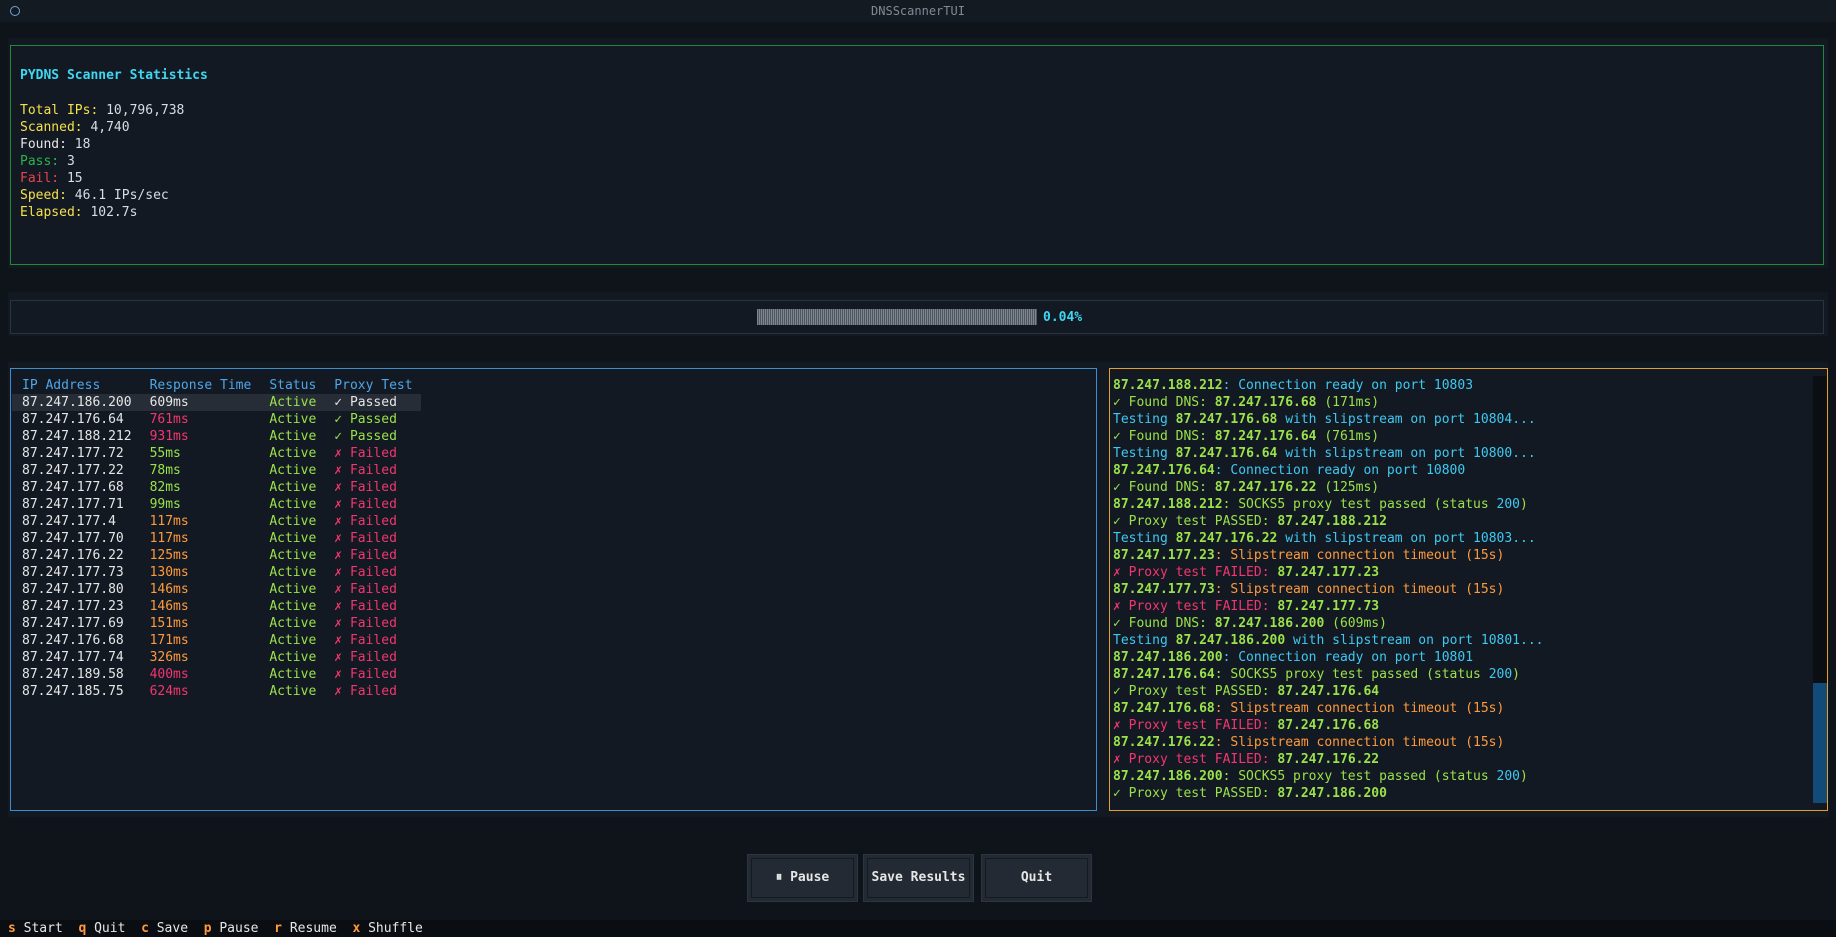 This screenshot has width=1836, height=937. Describe the element at coordinates (1458, 572) in the screenshot. I see `log-line: ✗ Proxy test FAILED: 87.247.177.23` at that location.